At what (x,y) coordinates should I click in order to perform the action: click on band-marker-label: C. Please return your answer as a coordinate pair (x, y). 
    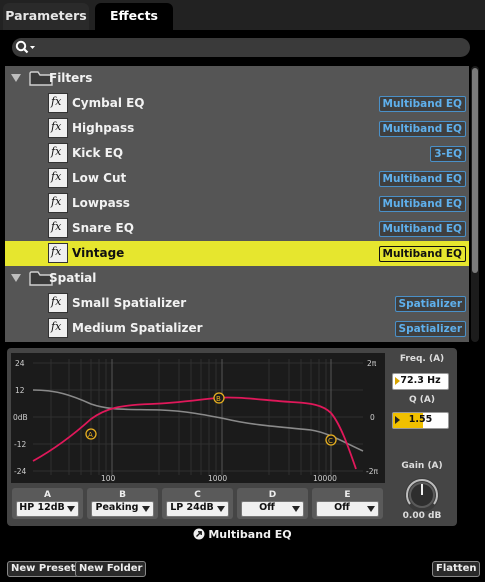
    Looking at the image, I should click on (330, 441).